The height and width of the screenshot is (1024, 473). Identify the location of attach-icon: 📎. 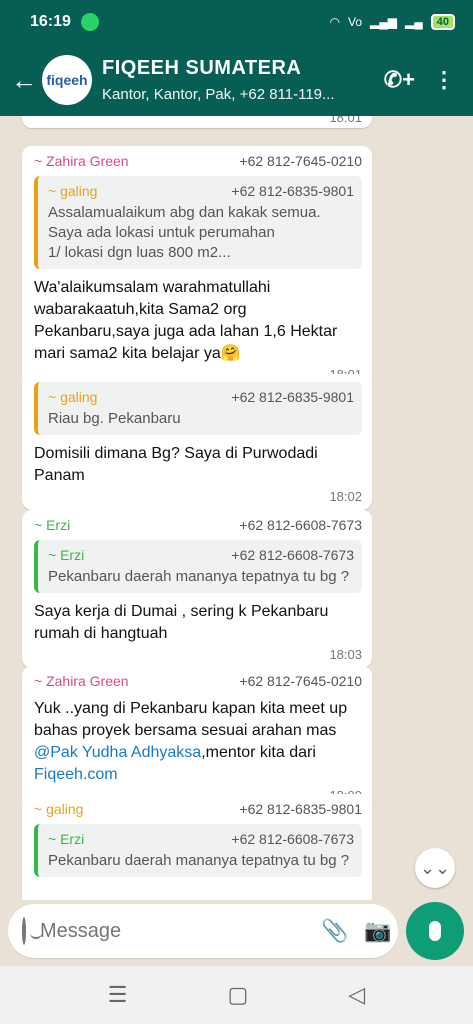
(334, 931).